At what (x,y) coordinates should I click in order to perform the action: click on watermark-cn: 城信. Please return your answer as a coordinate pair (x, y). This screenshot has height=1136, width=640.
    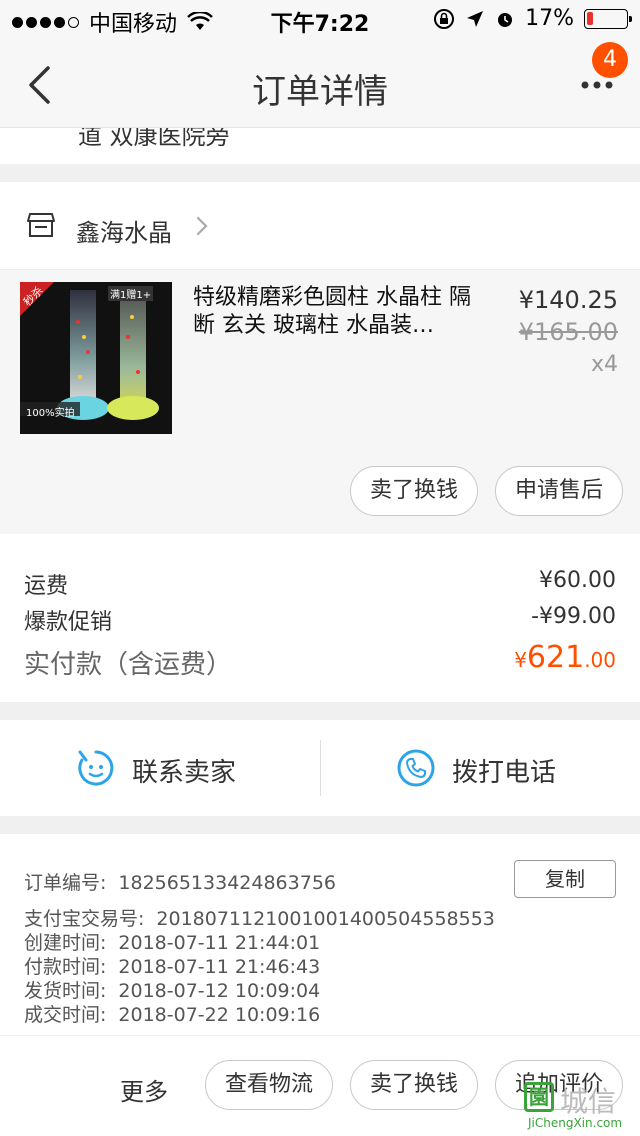
    Looking at the image, I should click on (588, 1101).